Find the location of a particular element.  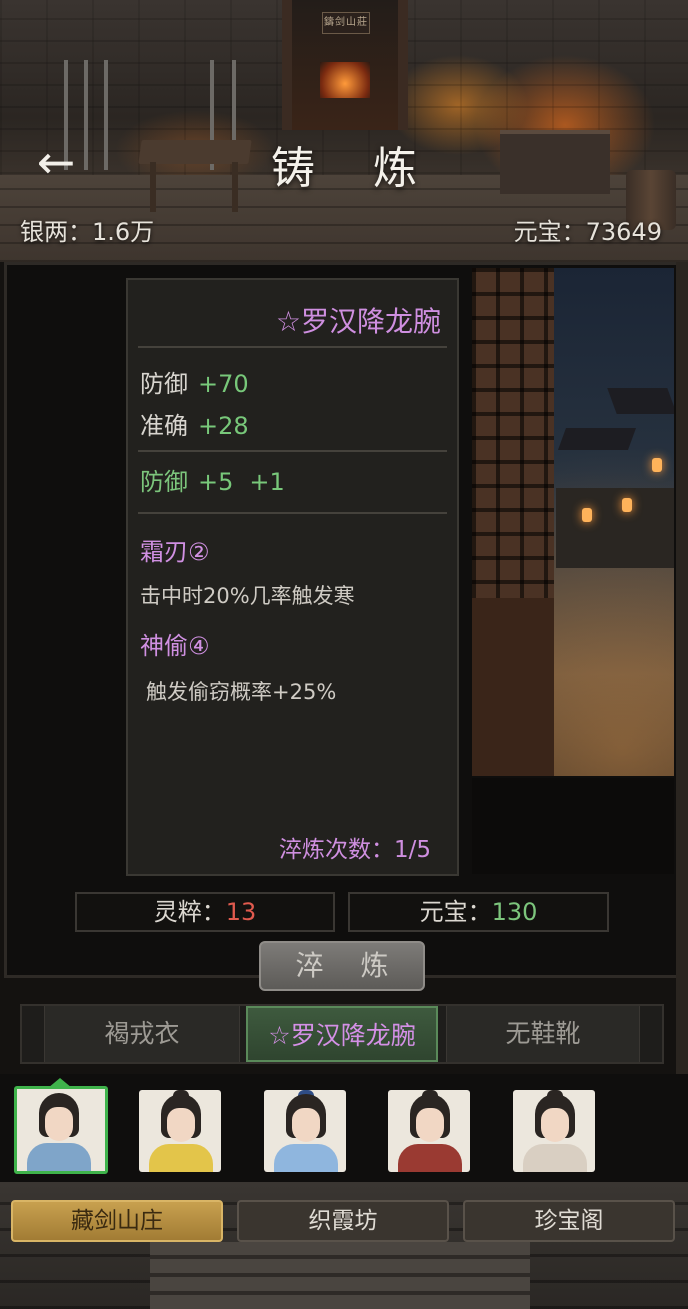

refine-button: 淬 炼 is located at coordinates (342, 966).